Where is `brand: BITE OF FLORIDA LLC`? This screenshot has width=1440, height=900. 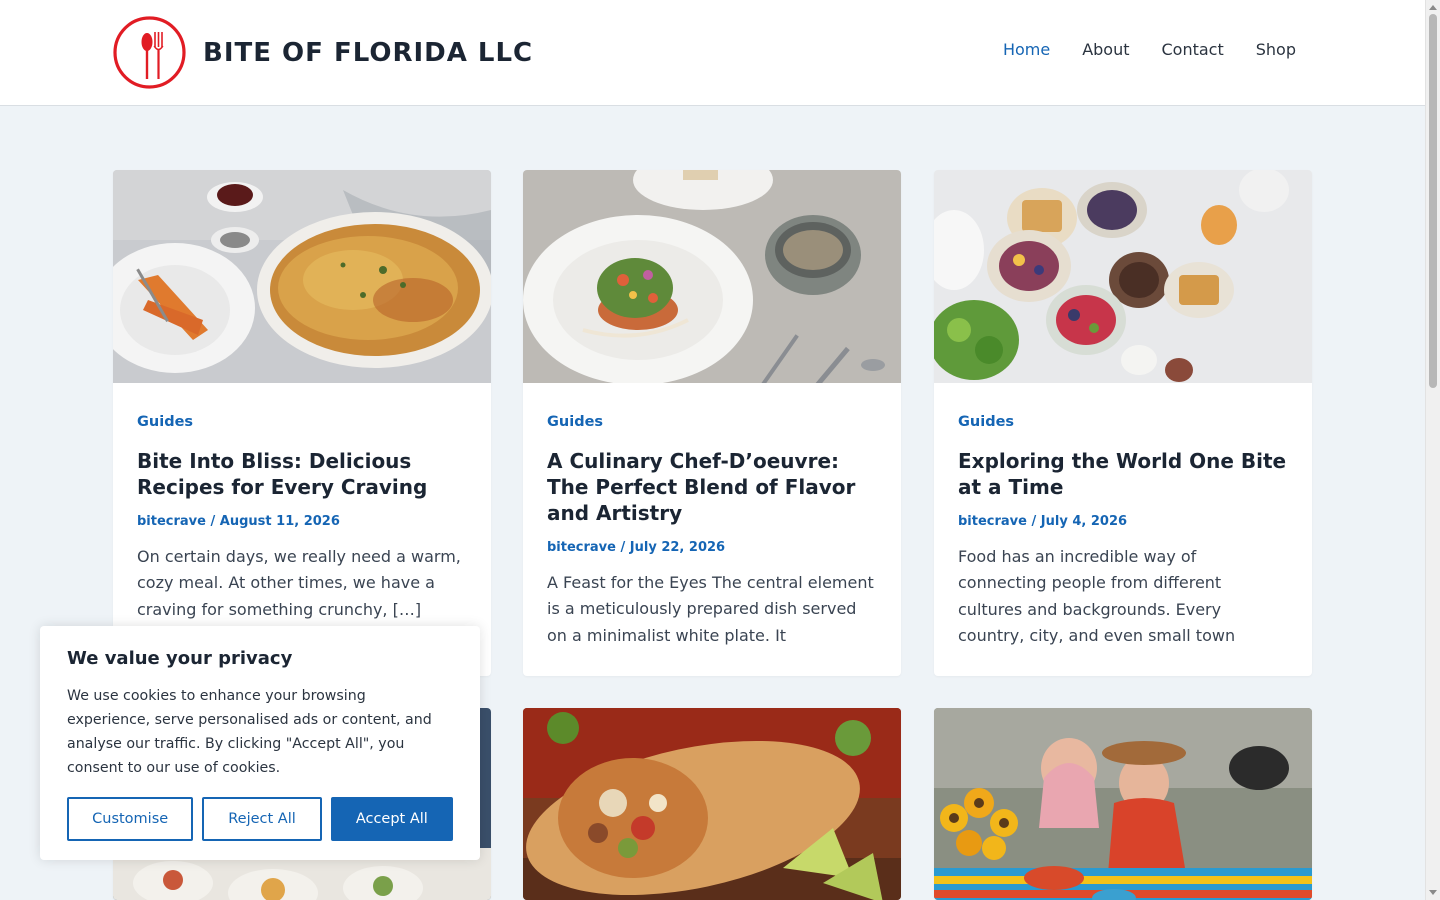
brand: BITE OF FLORIDA LLC is located at coordinates (323, 52).